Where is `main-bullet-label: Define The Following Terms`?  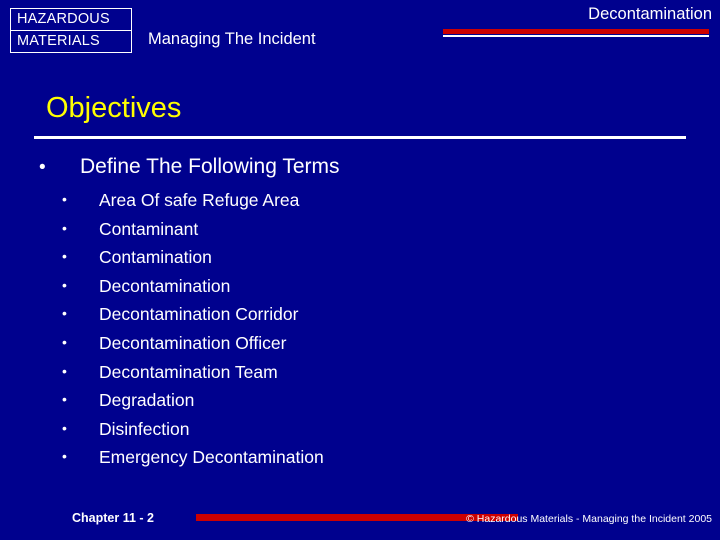
main-bullet-label: Define The Following Terms is located at coordinates (210, 166).